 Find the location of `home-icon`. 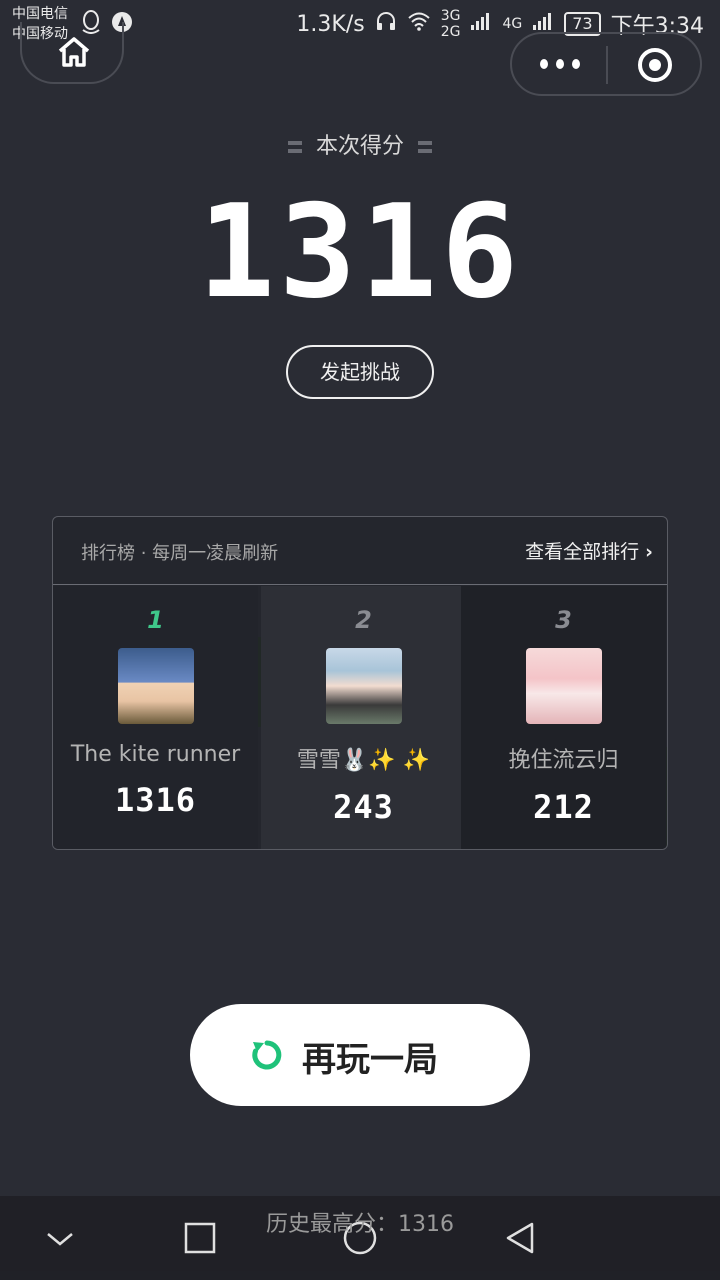

home-icon is located at coordinates (74, 52).